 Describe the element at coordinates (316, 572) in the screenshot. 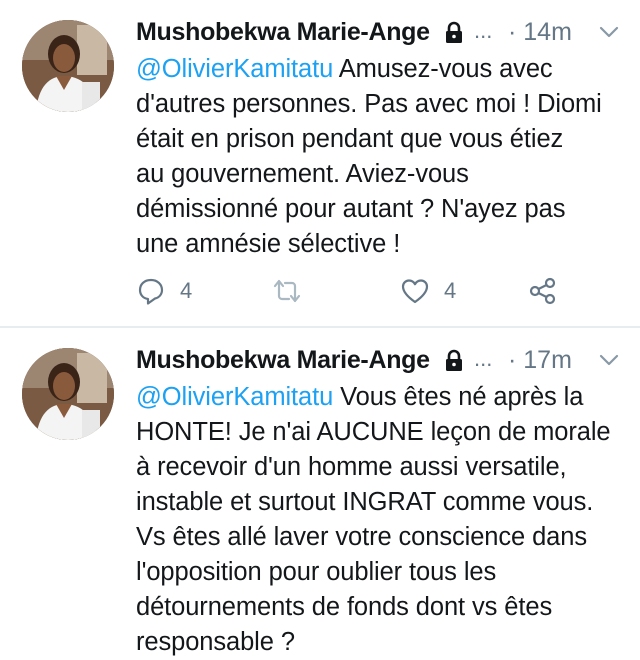

I see `tweet-text-line: l'opposition pour oublier tous les` at that location.